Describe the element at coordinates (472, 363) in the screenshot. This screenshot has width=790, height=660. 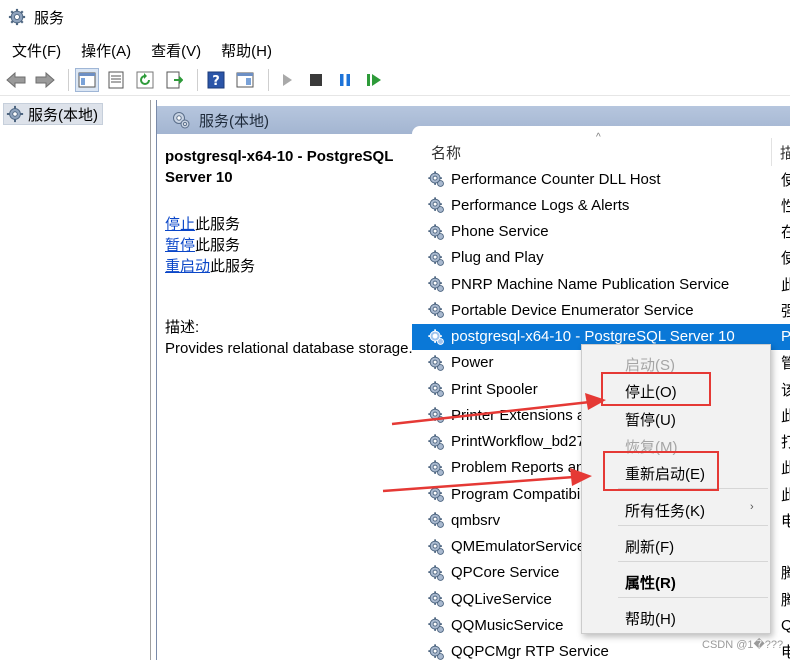
I see `service-name: Power` at that location.